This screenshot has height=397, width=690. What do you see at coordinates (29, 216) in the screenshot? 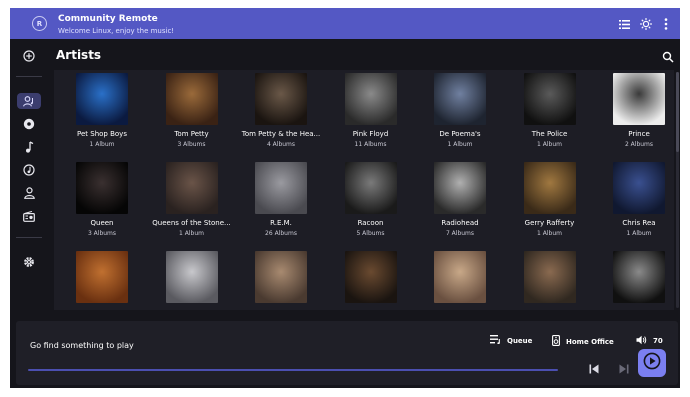
I see `sidebar-item-radio` at bounding box center [29, 216].